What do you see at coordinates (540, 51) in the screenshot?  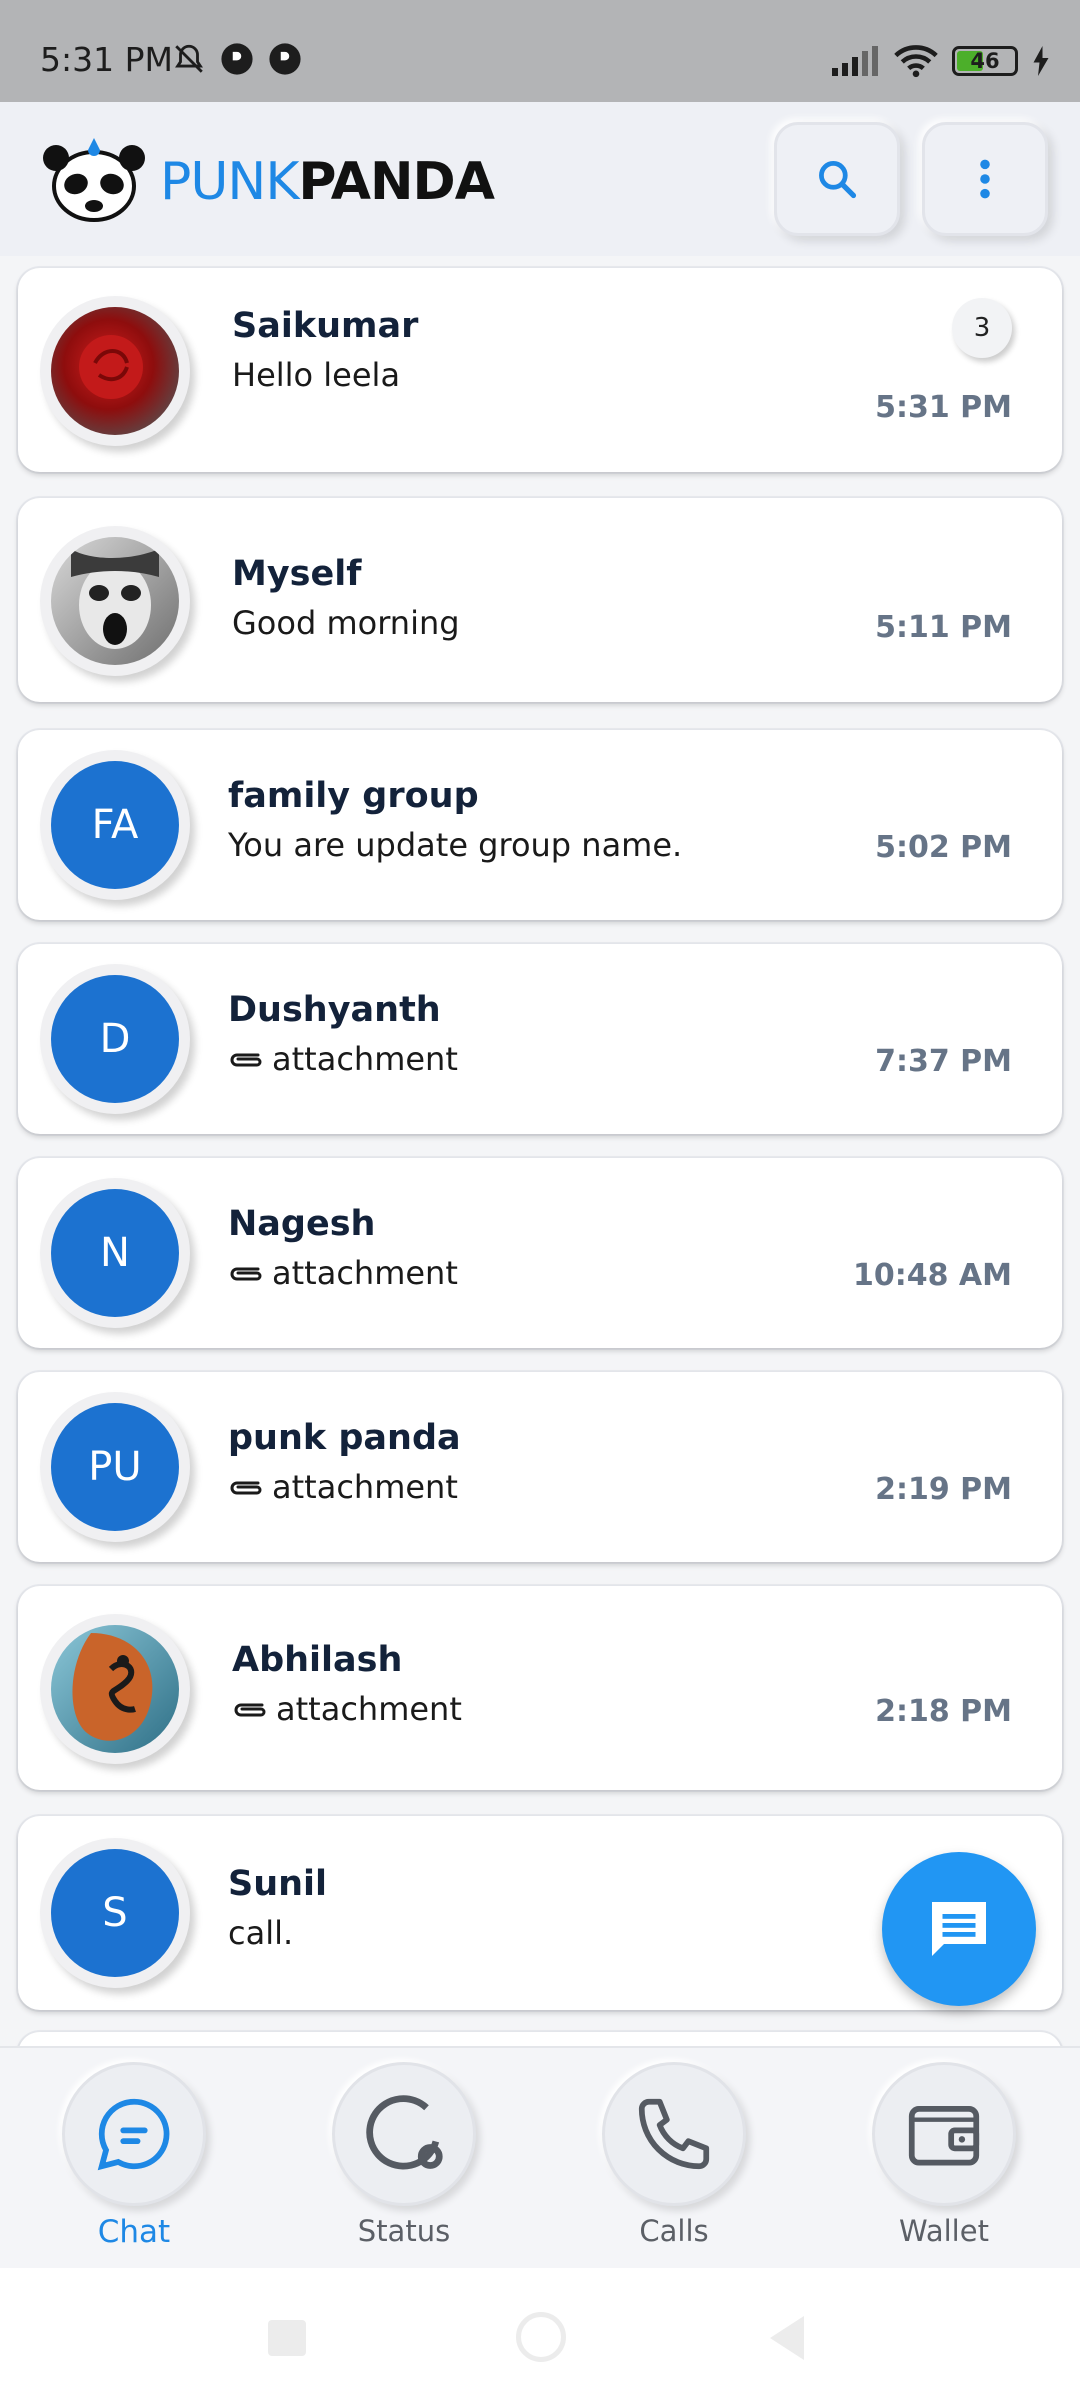 I see `status-bar: 5:31 PM 46` at bounding box center [540, 51].